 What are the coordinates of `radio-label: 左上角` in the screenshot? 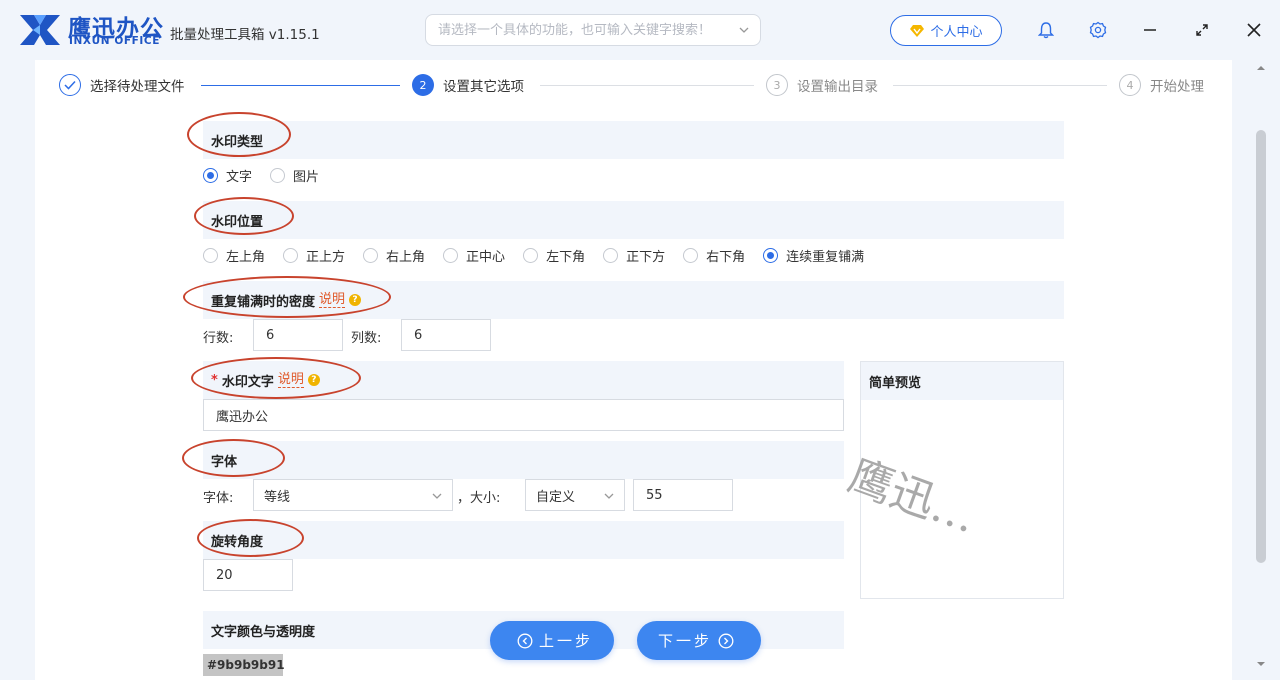 It's located at (246, 257).